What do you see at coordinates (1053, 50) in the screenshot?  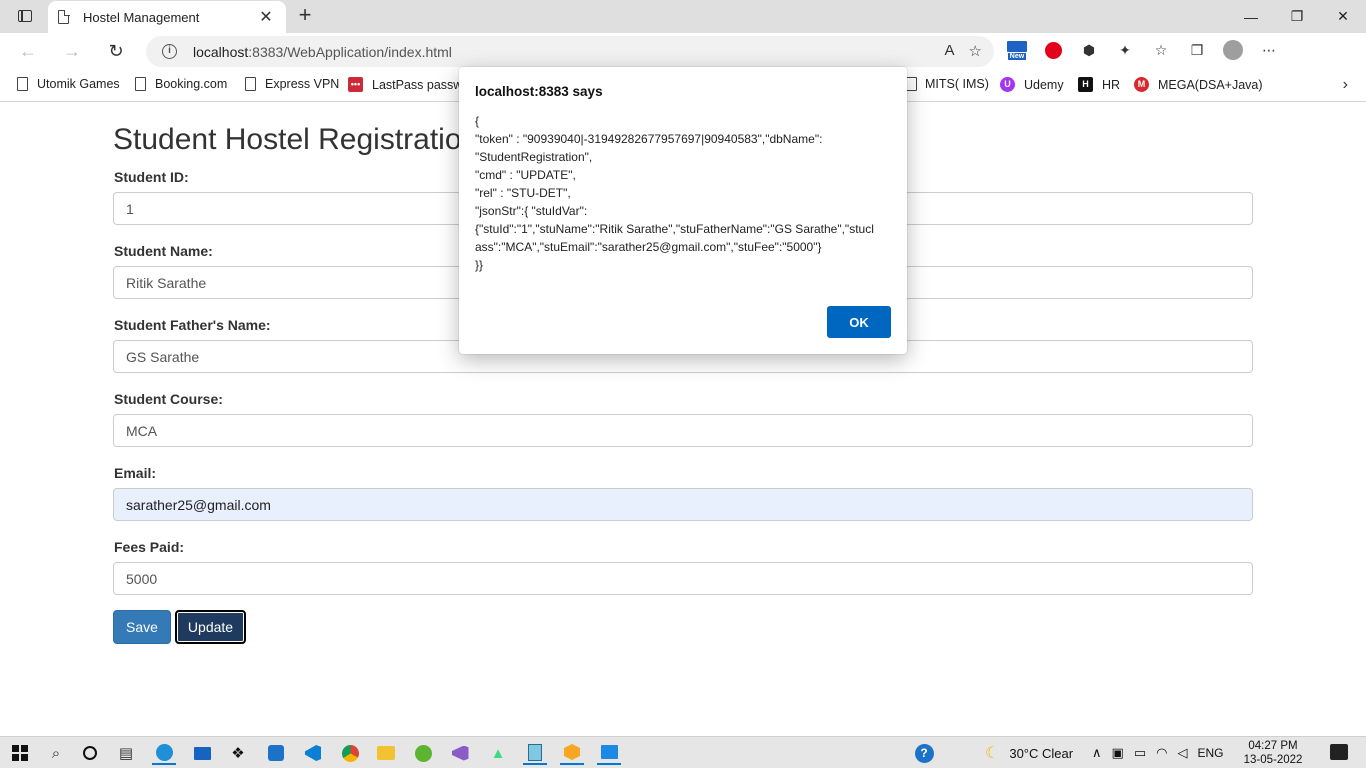 I see `adblock-icon` at bounding box center [1053, 50].